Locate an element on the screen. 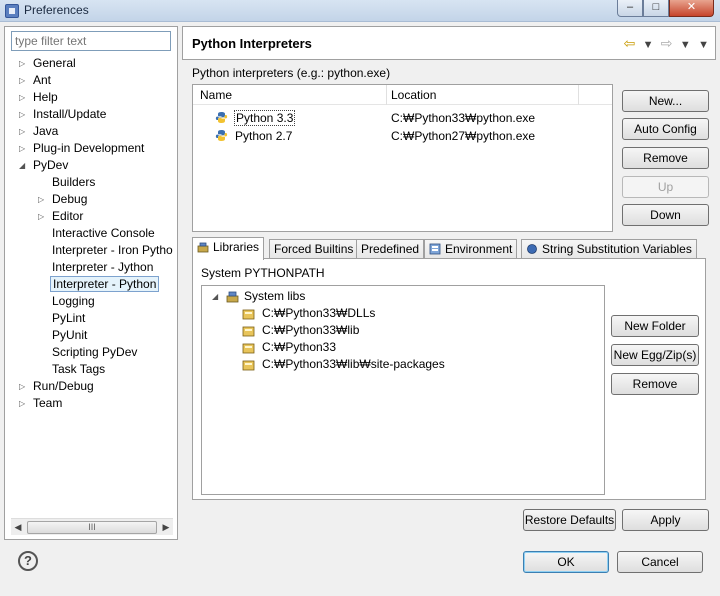  tree-item-label: Run/Debug is located at coordinates (63, 386).